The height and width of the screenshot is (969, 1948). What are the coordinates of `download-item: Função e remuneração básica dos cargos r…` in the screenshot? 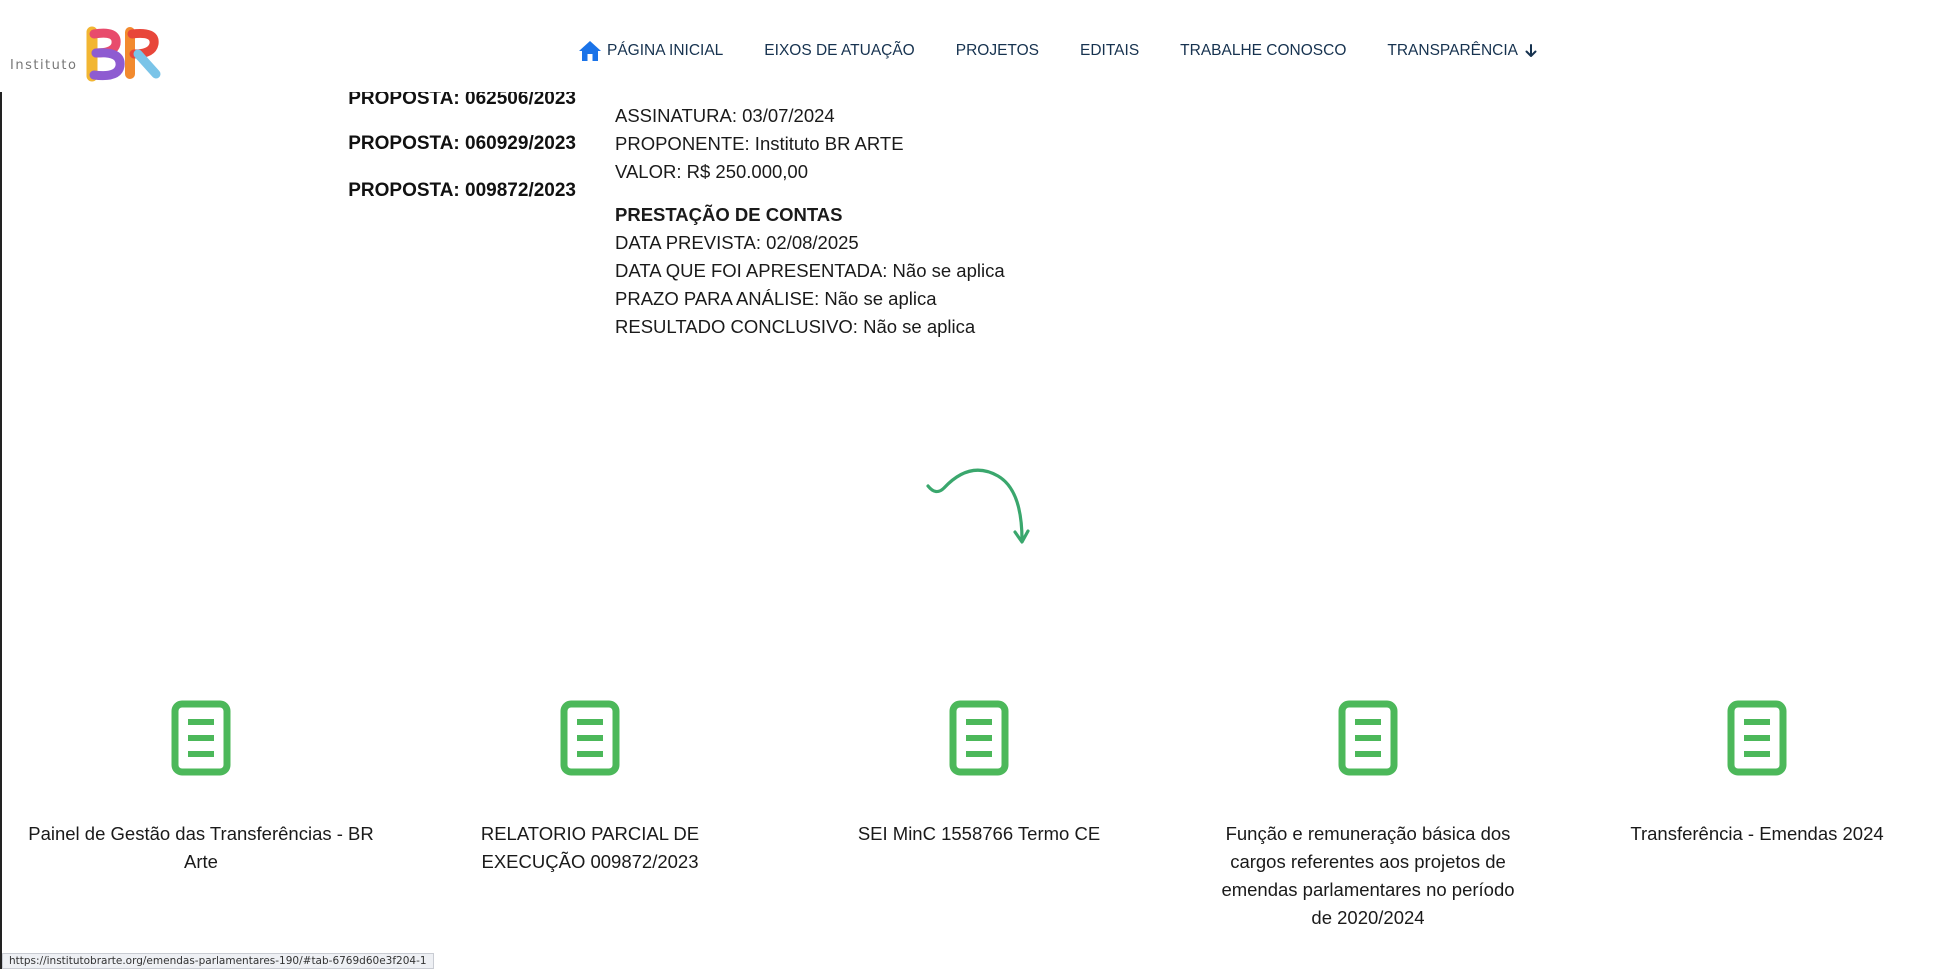 It's located at (1368, 816).